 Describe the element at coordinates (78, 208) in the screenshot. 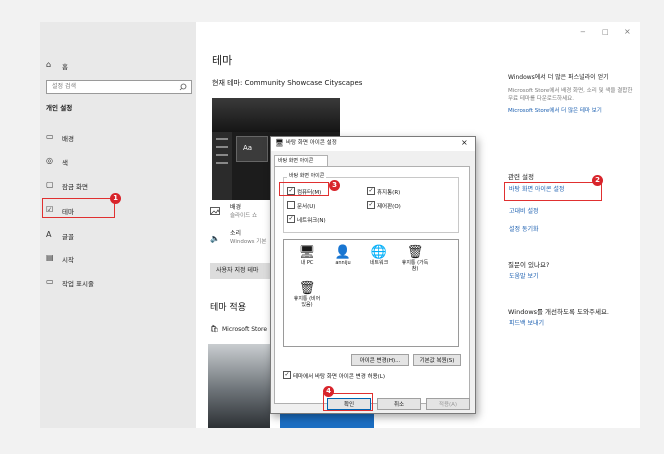

I see `annotation-box-themes` at that location.